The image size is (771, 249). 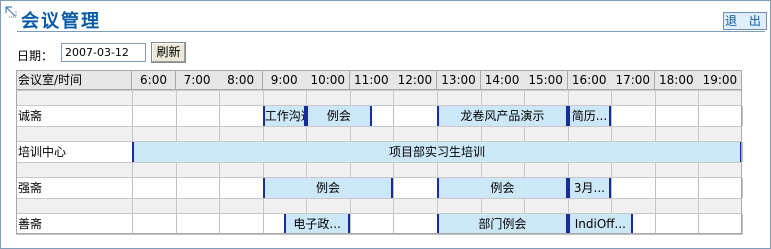 I want to click on booking-block: 工作沟通, so click(x=284, y=116).